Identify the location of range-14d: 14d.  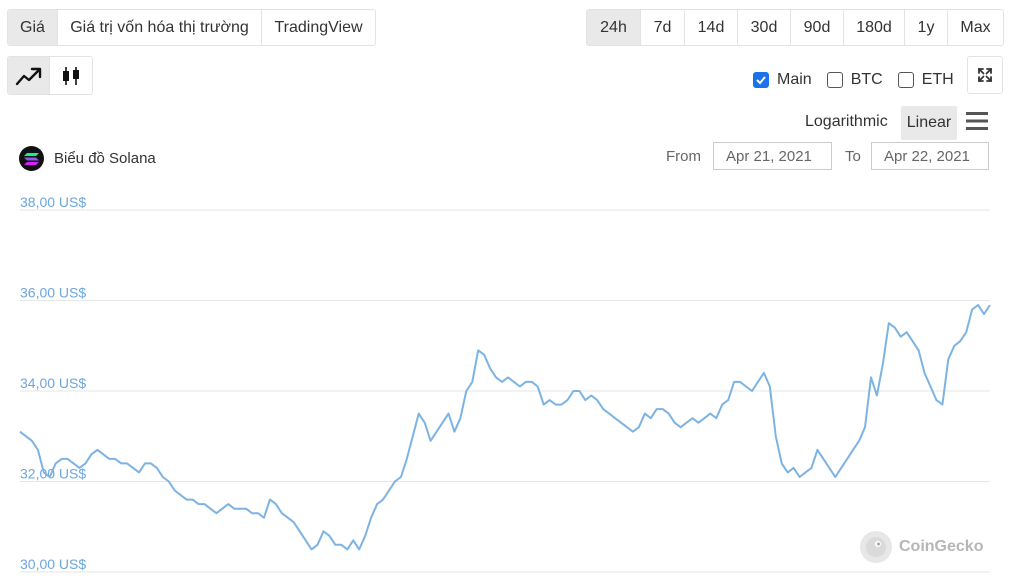
(711, 27).